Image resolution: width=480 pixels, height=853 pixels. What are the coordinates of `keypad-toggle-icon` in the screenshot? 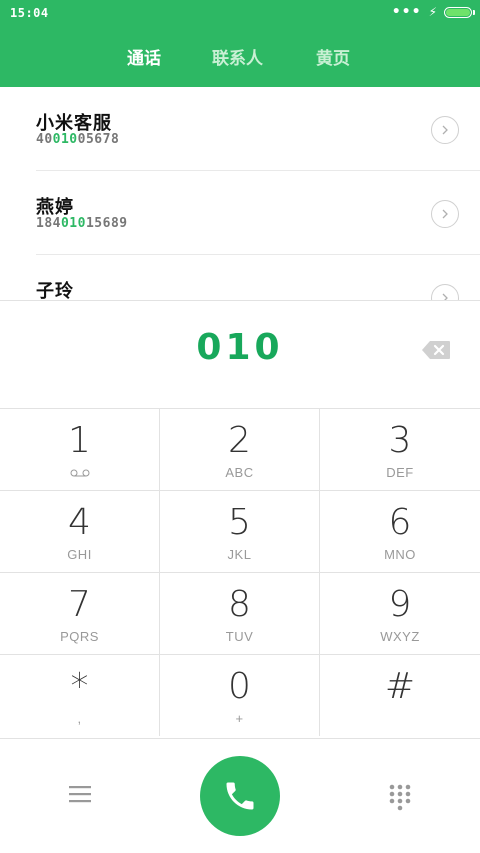 It's located at (400, 797).